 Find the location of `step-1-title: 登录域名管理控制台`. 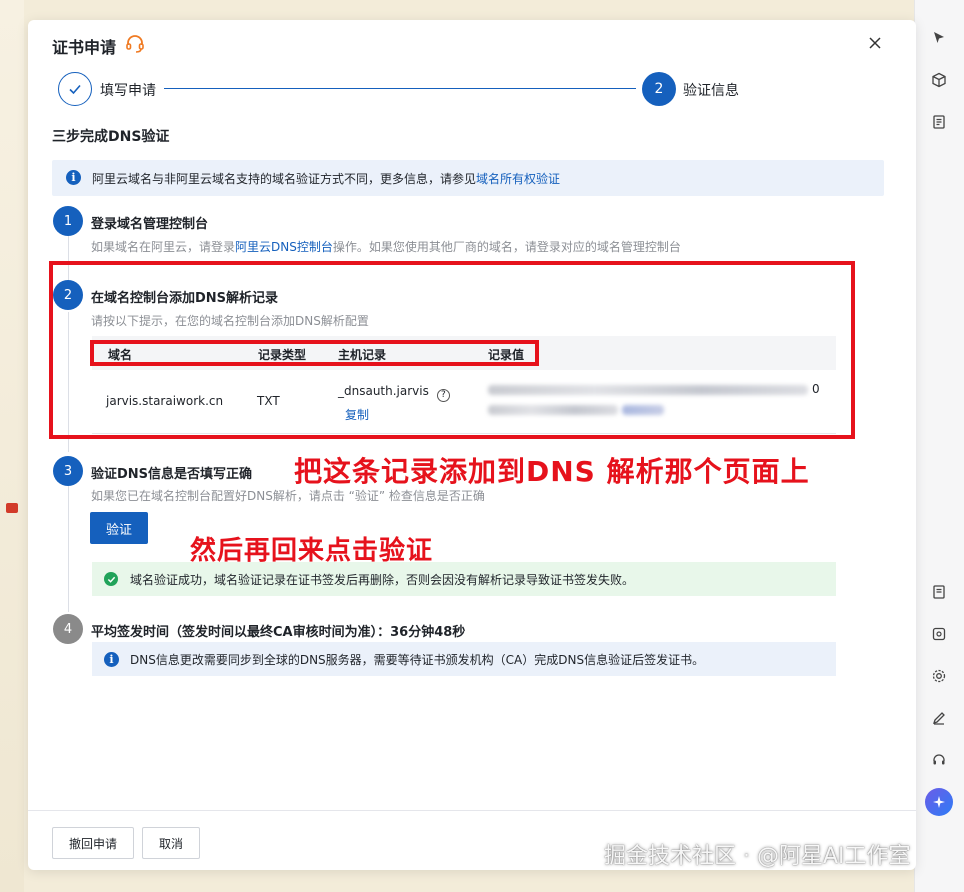

step-1-title: 登录域名管理控制台 is located at coordinates (150, 224).